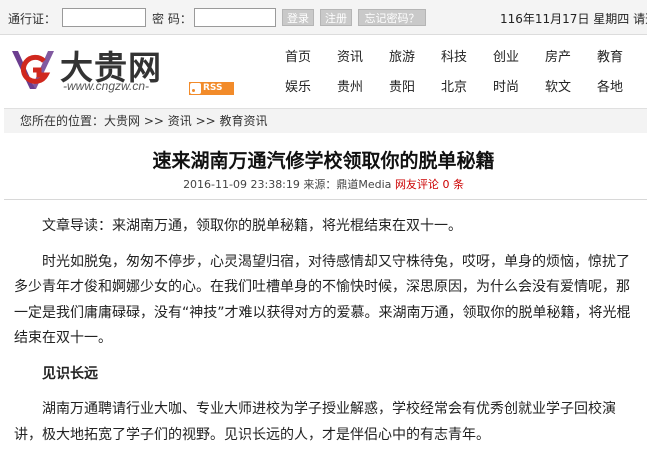 The width and height of the screenshot is (647, 458). I want to click on nav-item-guiyang: 贵阳, so click(402, 85).